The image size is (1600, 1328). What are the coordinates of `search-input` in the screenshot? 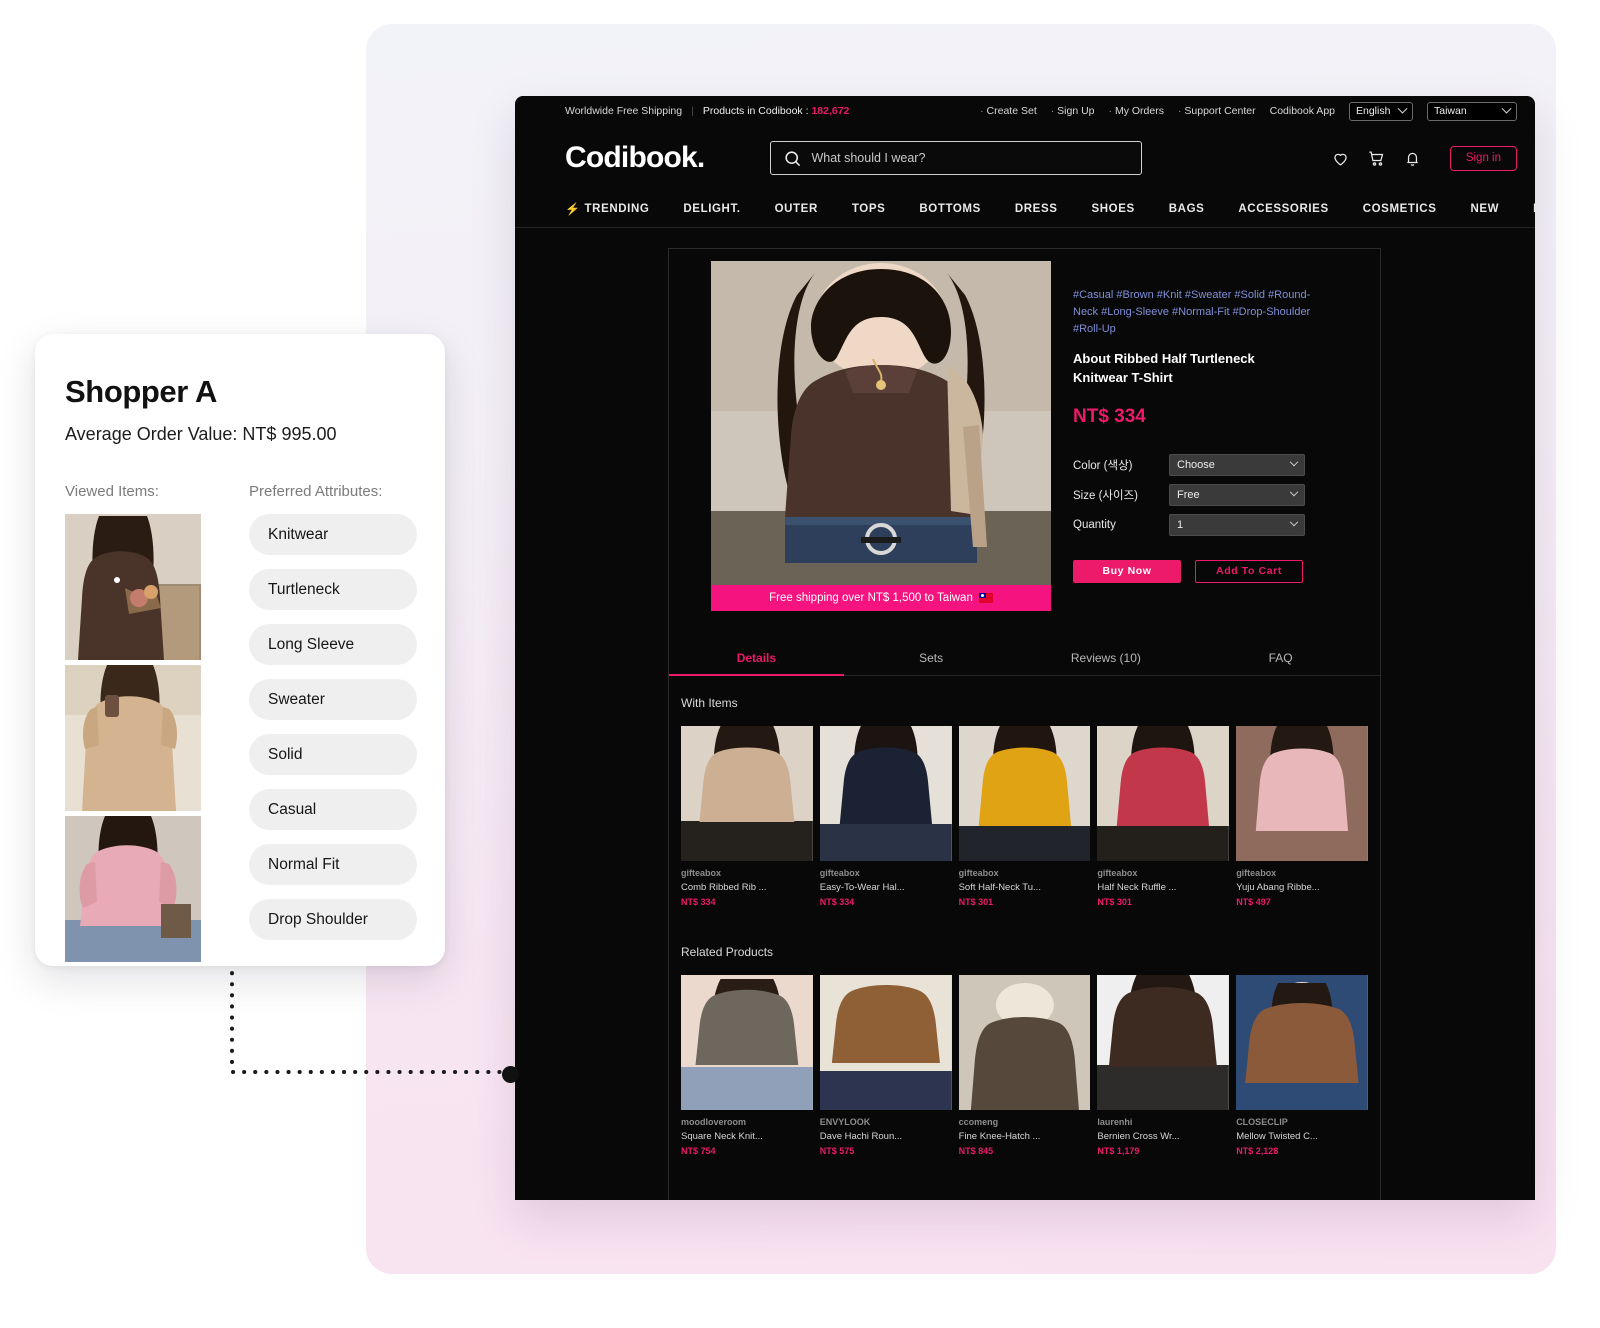 It's located at (970, 158).